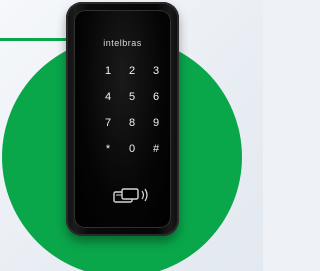 The height and width of the screenshot is (271, 320). What do you see at coordinates (132, 97) in the screenshot?
I see `key-5: 5` at bounding box center [132, 97].